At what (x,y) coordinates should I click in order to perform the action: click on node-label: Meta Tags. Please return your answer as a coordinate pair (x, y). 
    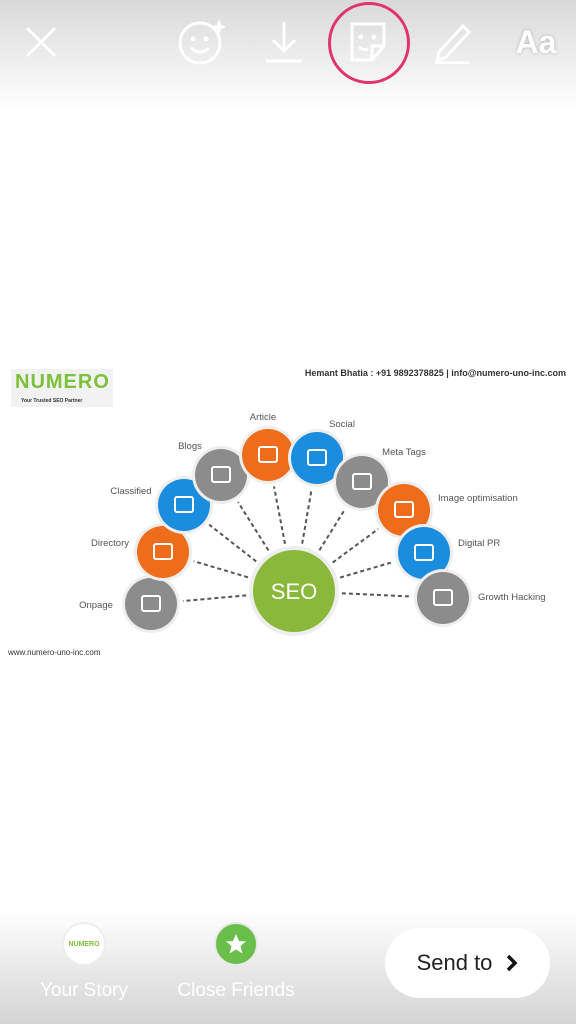
    Looking at the image, I should click on (404, 452).